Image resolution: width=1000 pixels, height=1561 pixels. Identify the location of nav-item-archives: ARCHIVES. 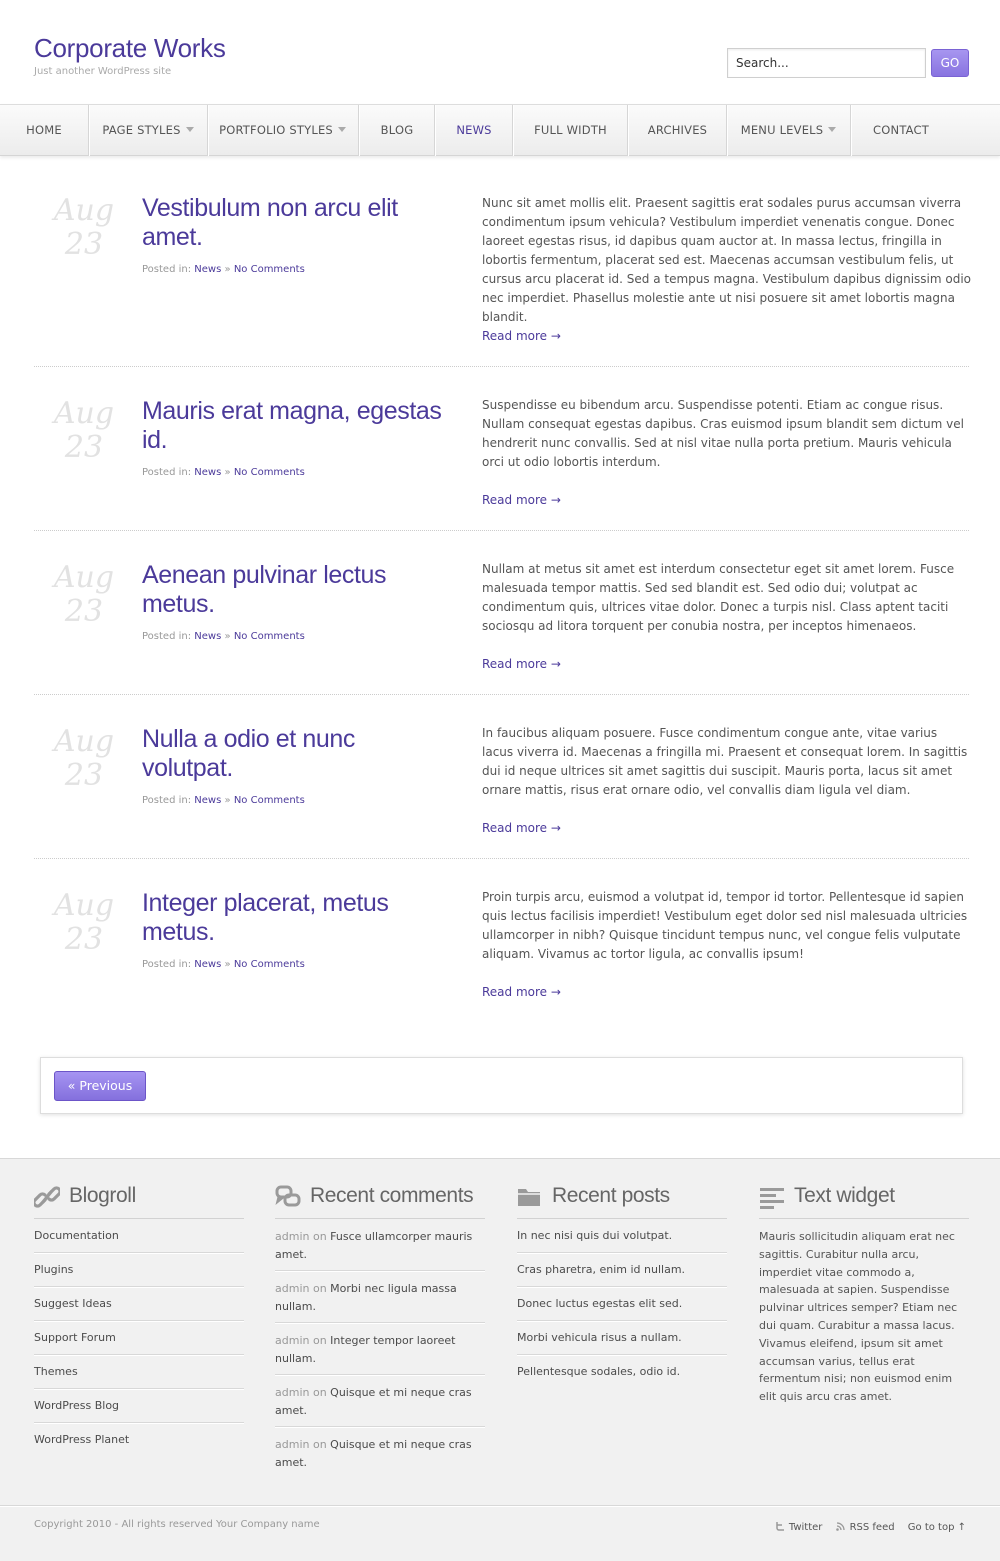
(677, 130).